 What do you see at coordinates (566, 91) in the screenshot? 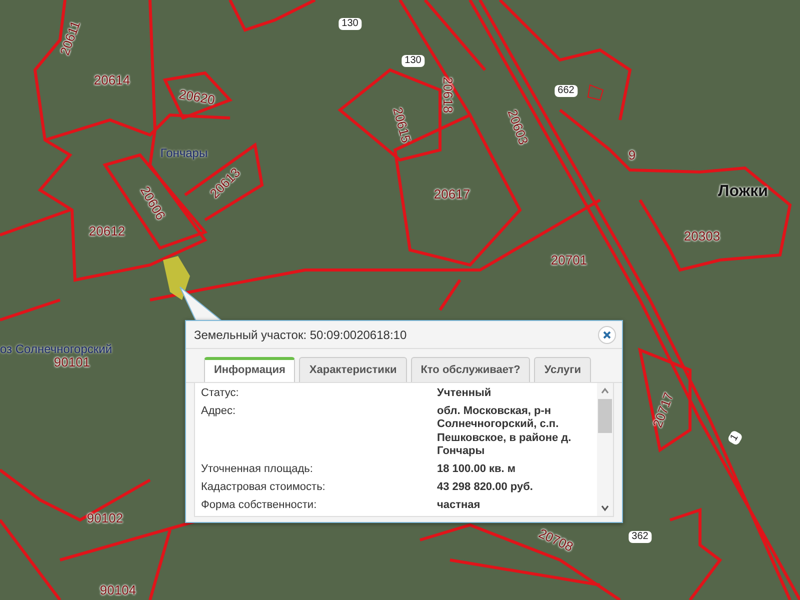
I see `road-number-label: 662` at bounding box center [566, 91].